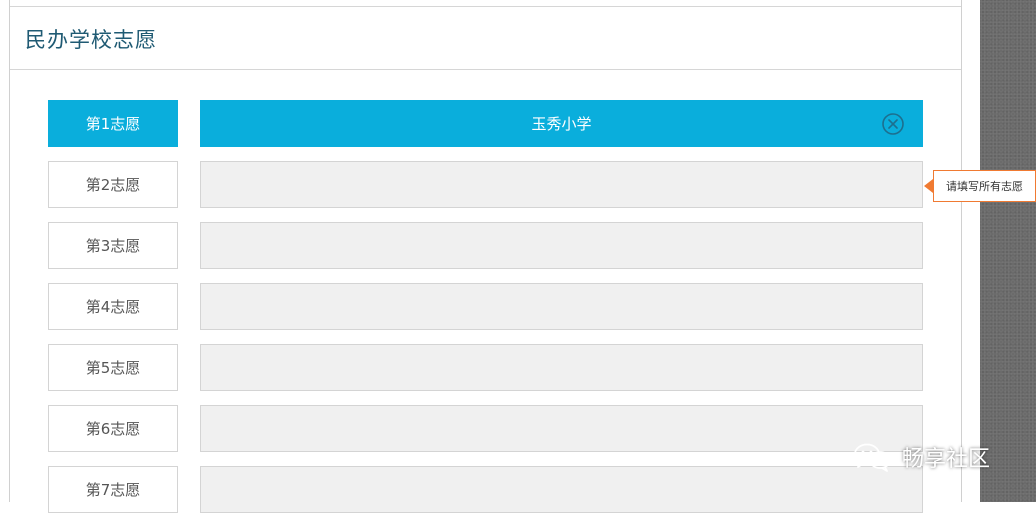 The width and height of the screenshot is (1036, 513). Describe the element at coordinates (872, 457) in the screenshot. I see `wechat-icon` at that location.